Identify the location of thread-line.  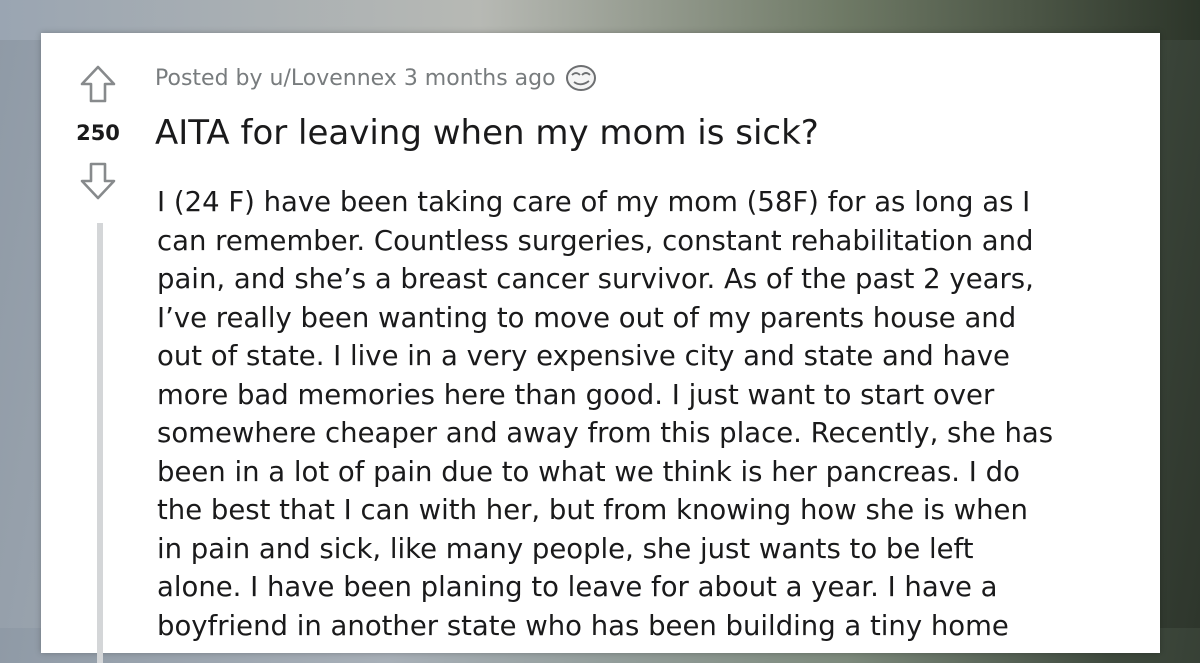
(100, 443).